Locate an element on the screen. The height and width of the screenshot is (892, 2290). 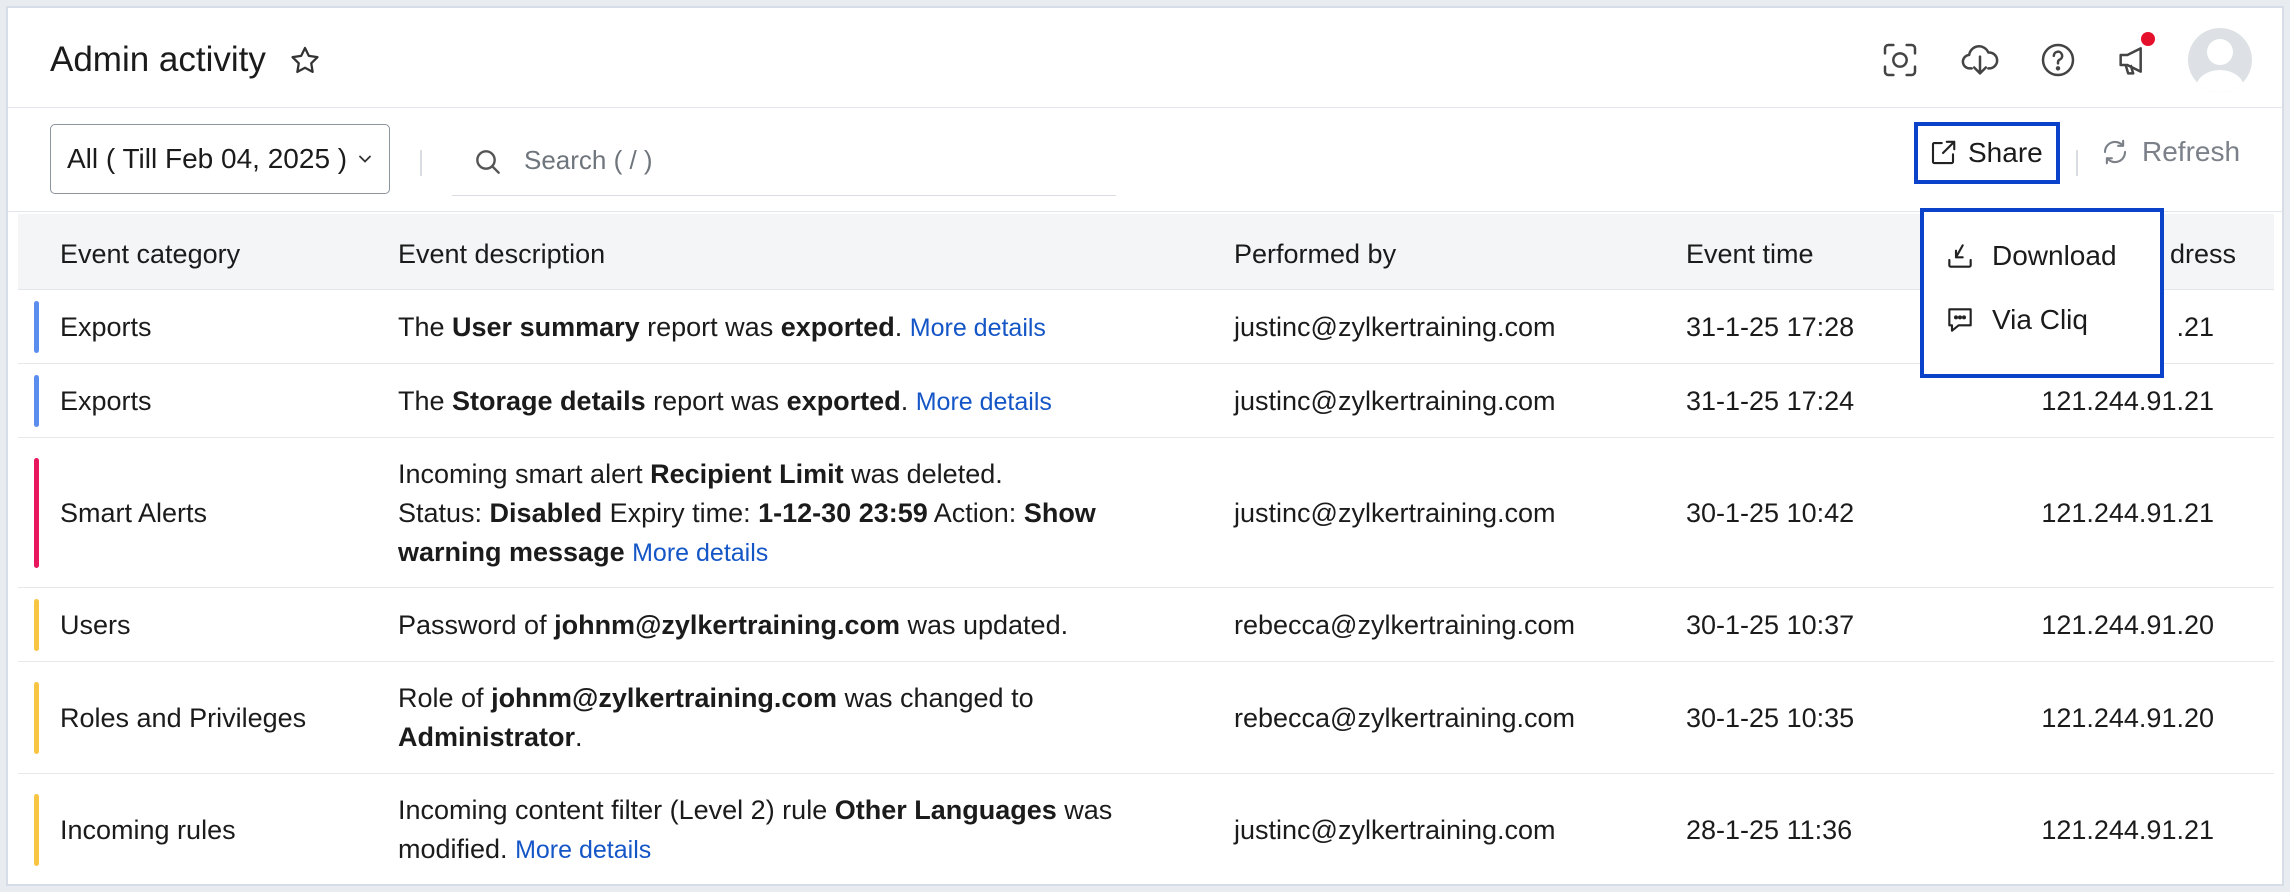
share-menu-download-label: Download is located at coordinates (2054, 255).